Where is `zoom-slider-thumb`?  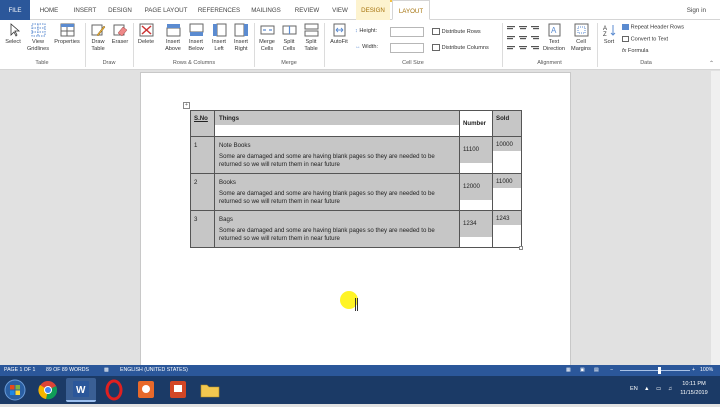 zoom-slider-thumb is located at coordinates (659, 370).